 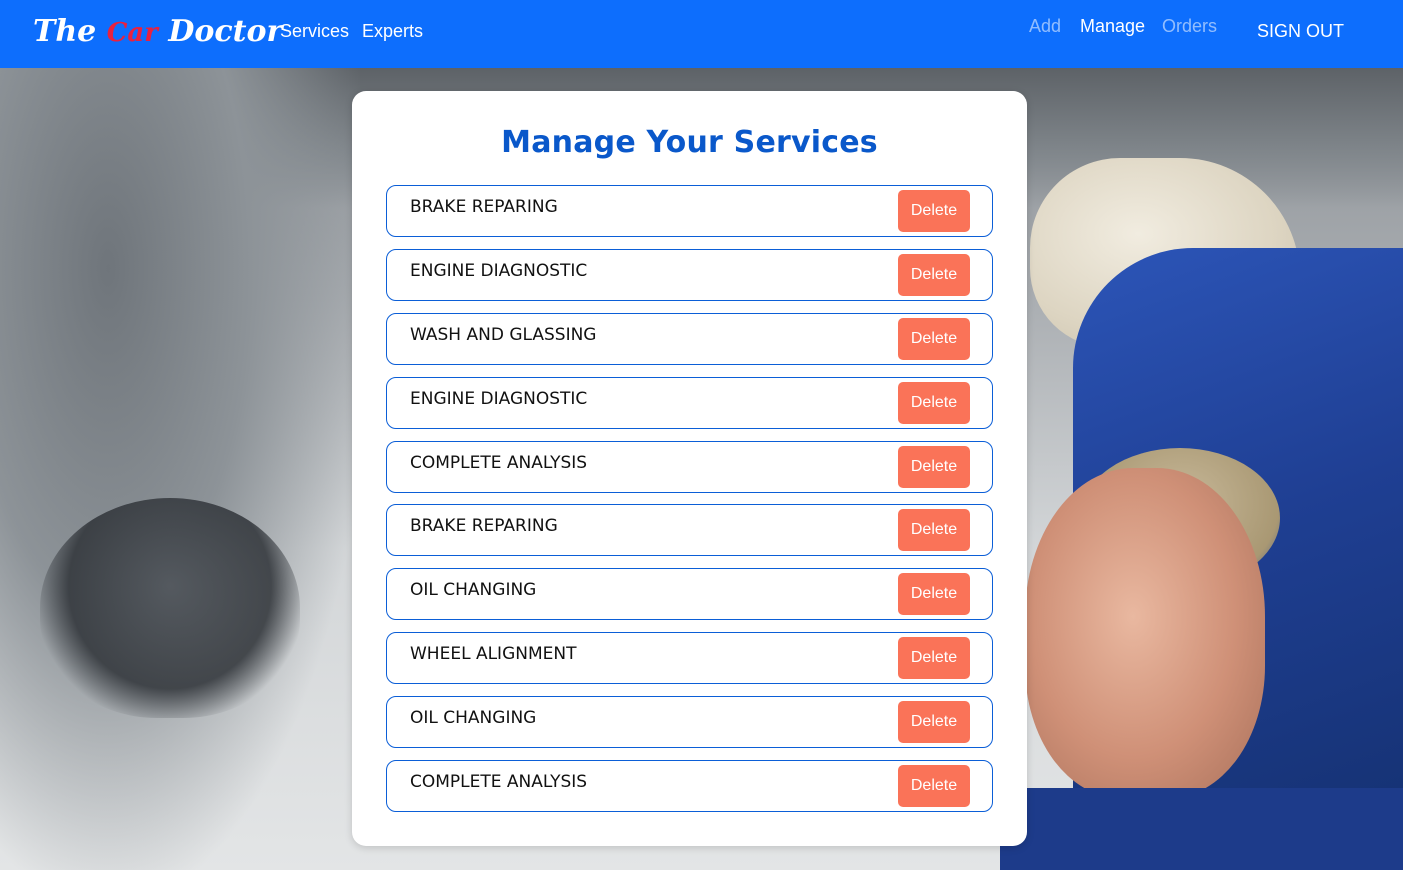 I want to click on service-row: WASH AND GLASSING Delete, so click(x=689, y=338).